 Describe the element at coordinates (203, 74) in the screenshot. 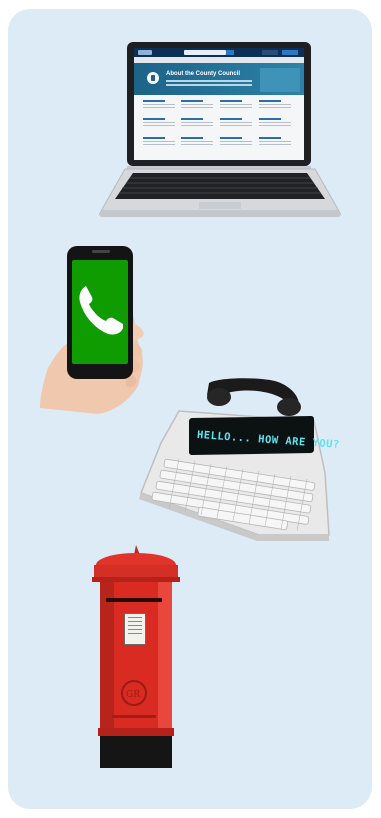

I see `website-page-title: About the County Council` at that location.